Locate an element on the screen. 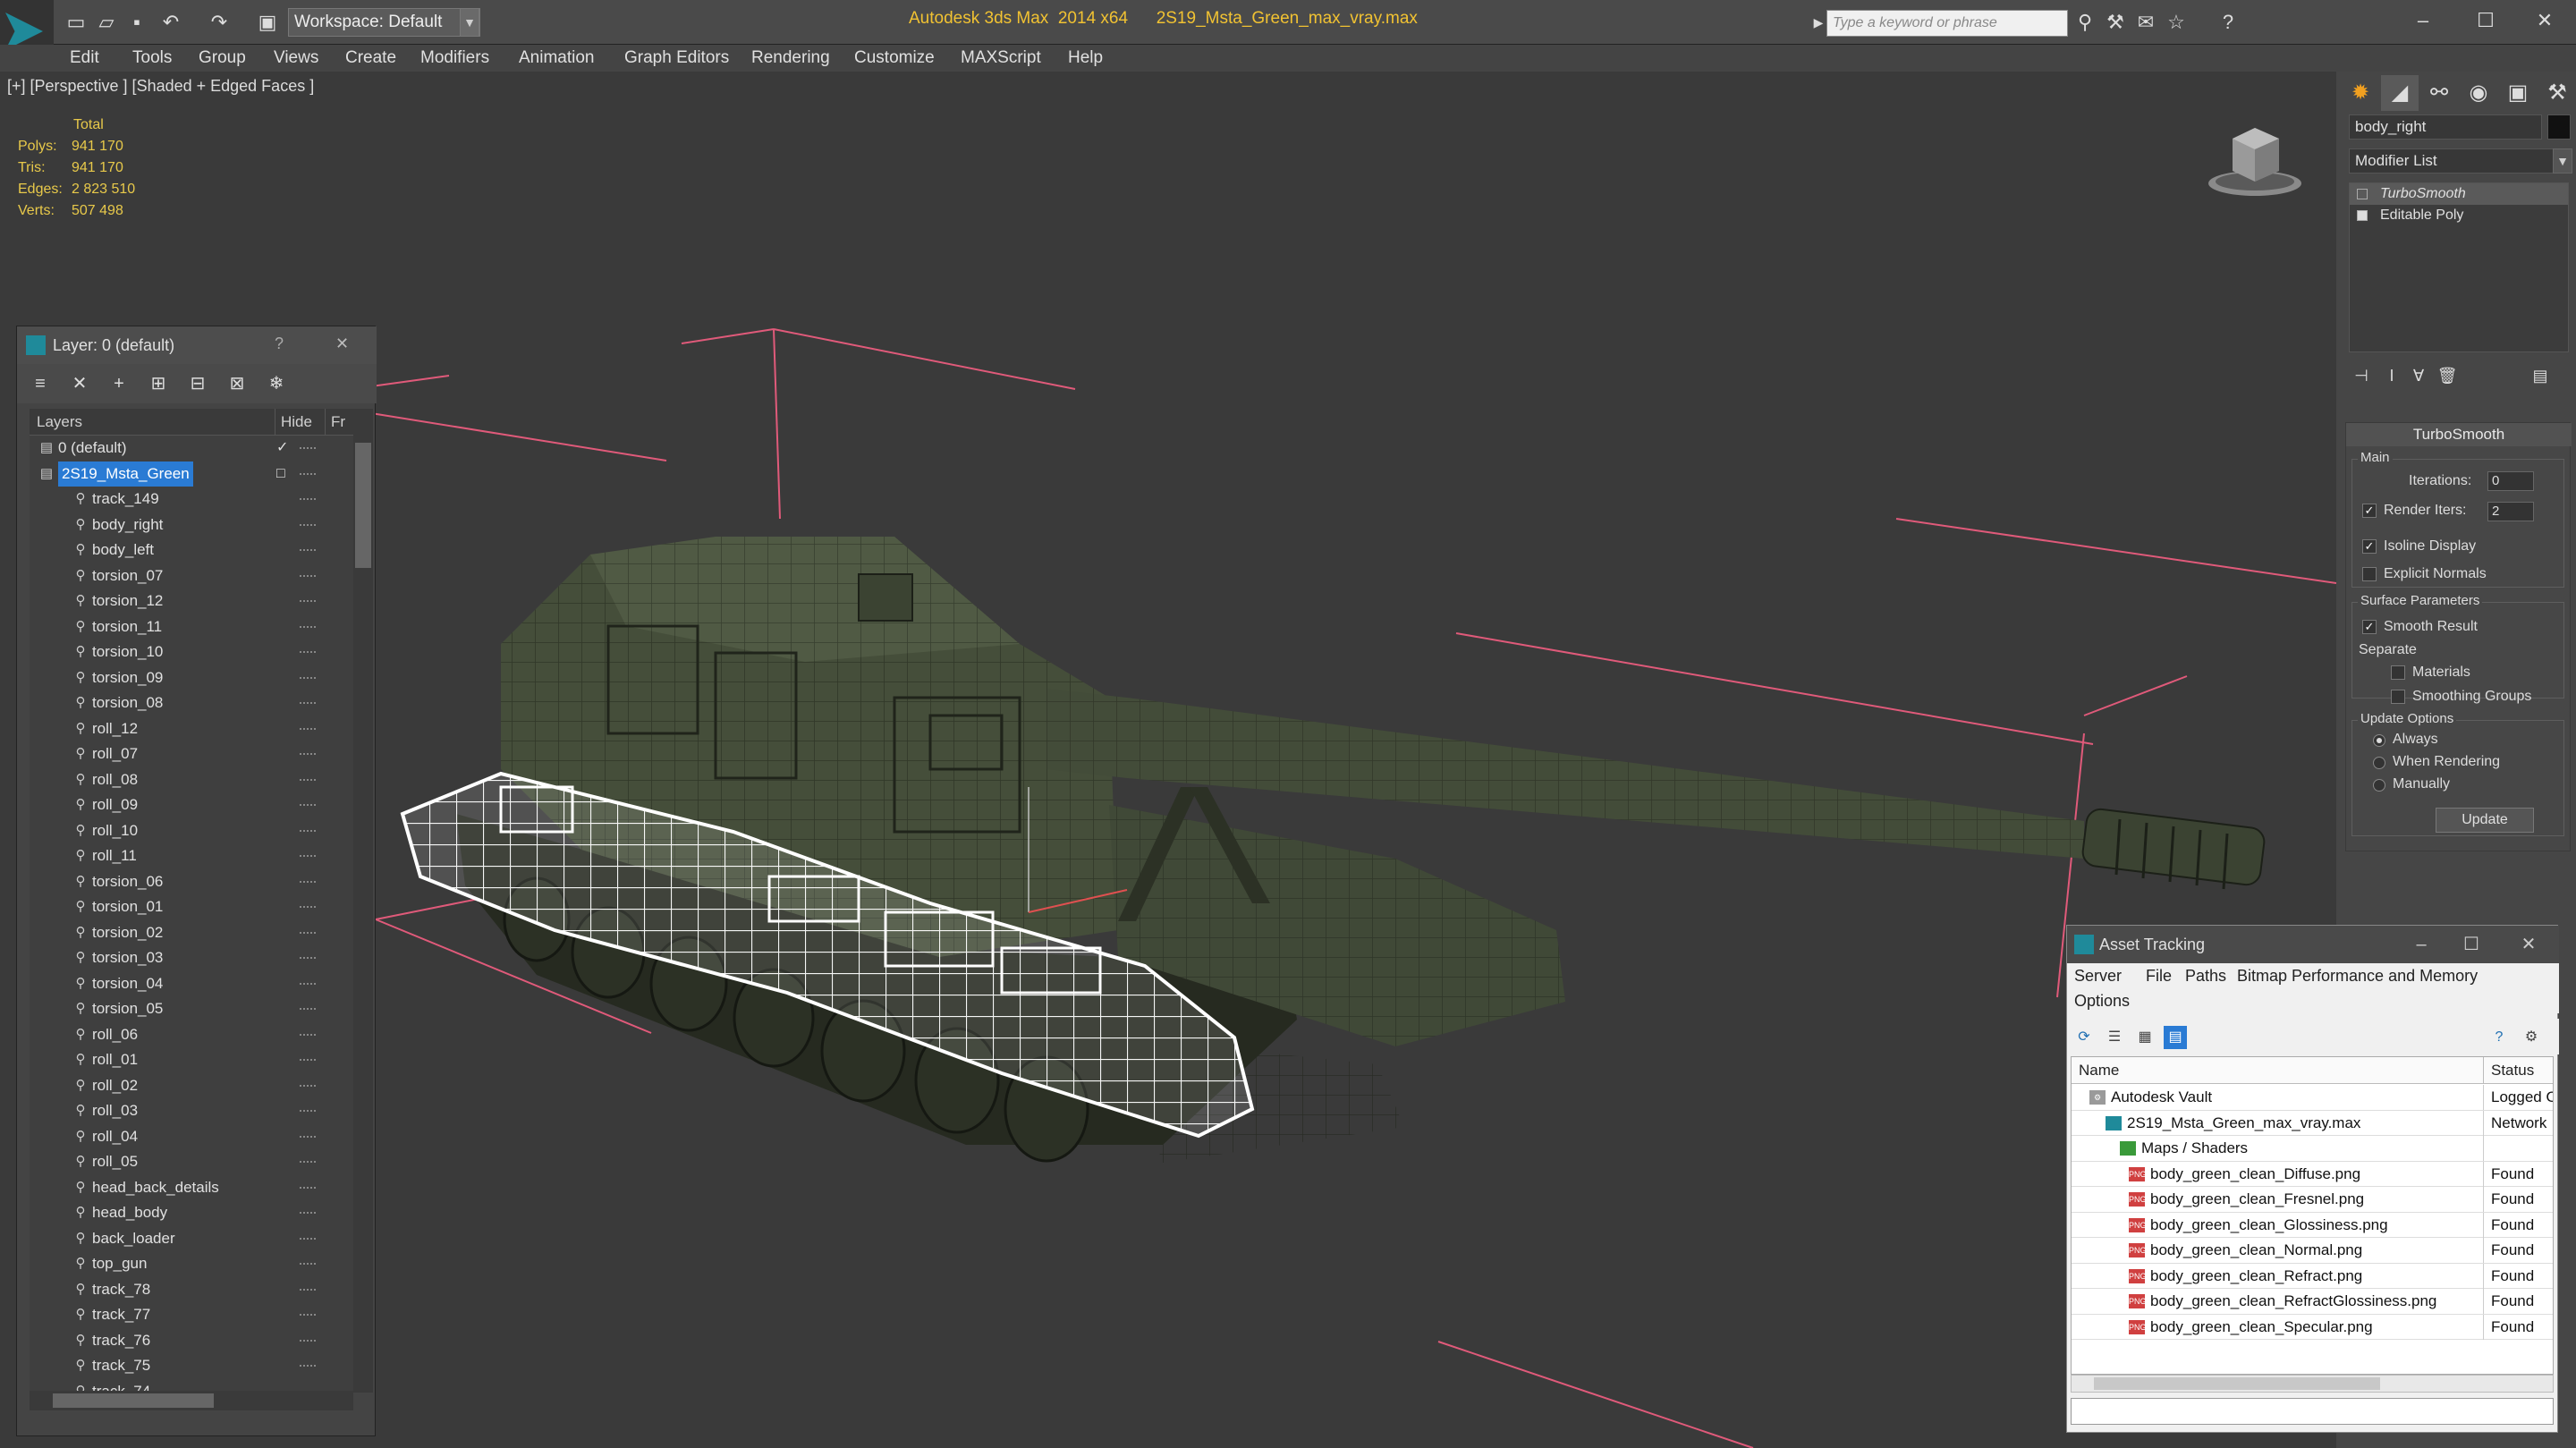 The image size is (2576, 1448). table-view-icon: ▤ is located at coordinates (2175, 1037).